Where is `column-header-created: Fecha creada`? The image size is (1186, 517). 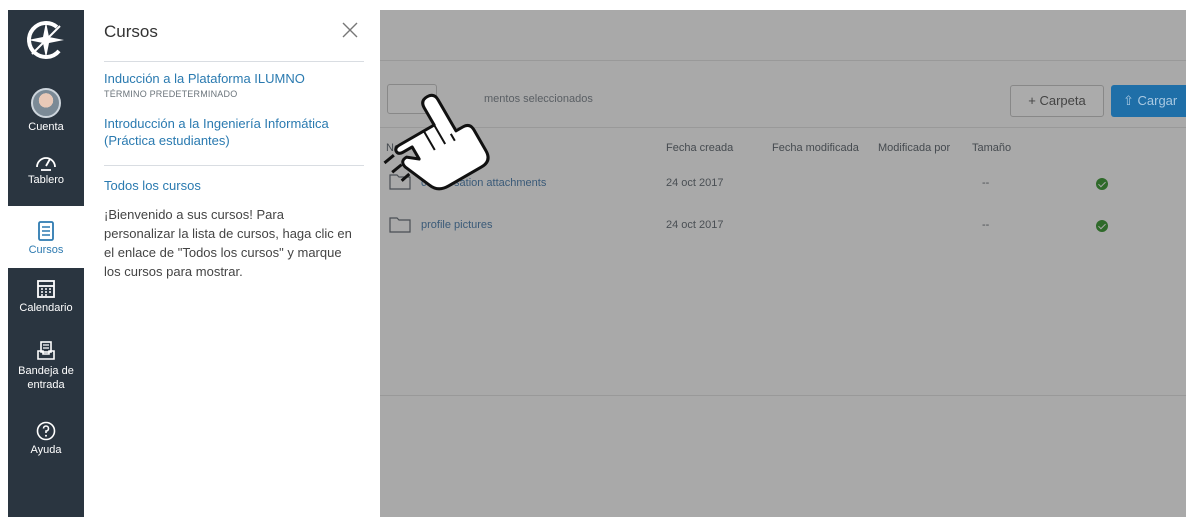 column-header-created: Fecha creada is located at coordinates (699, 148).